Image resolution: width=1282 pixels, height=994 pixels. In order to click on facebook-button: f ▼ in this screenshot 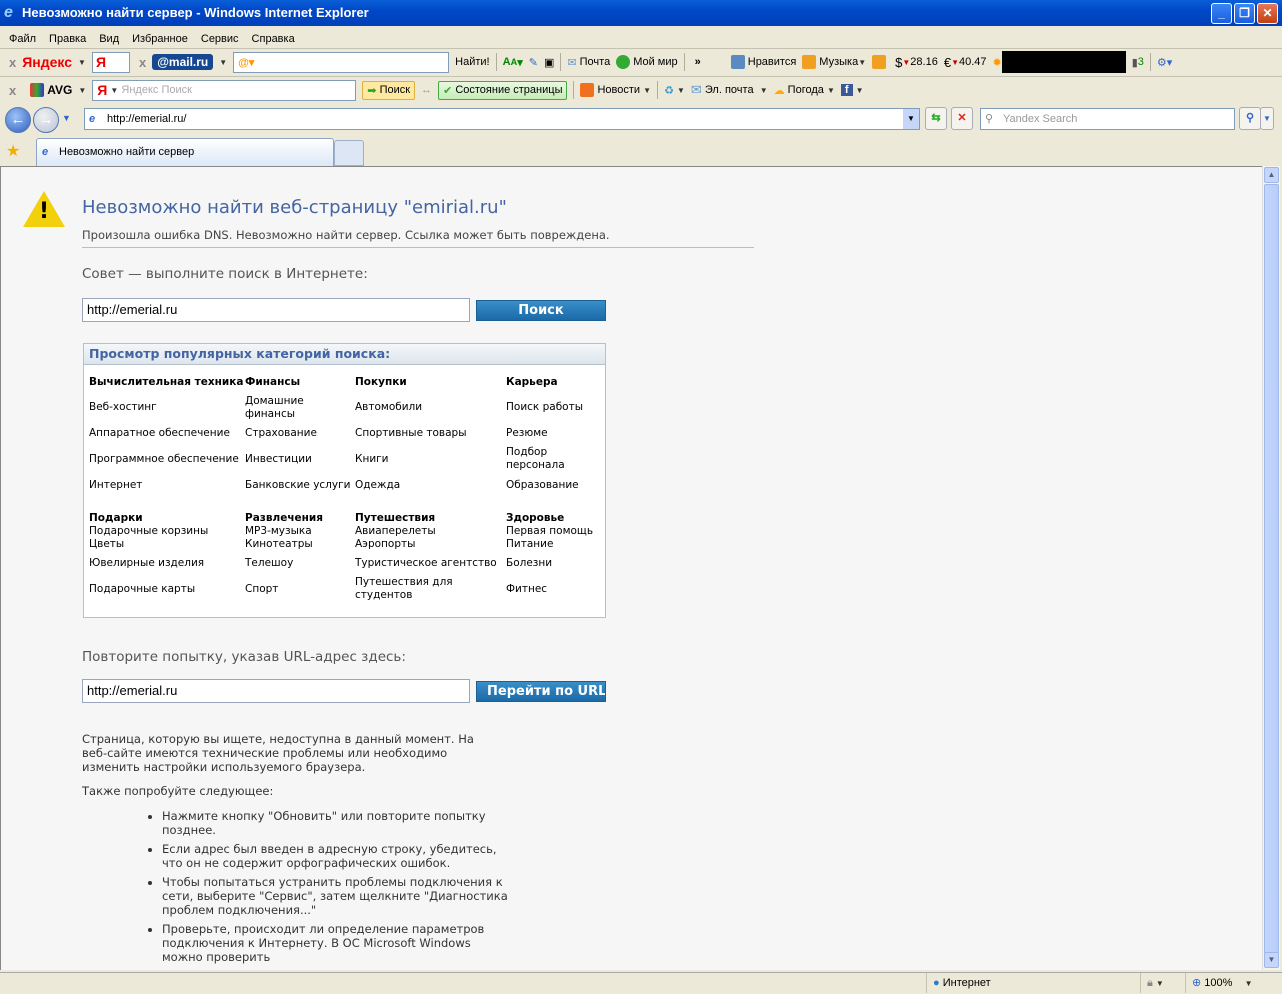, I will do `click(852, 90)`.